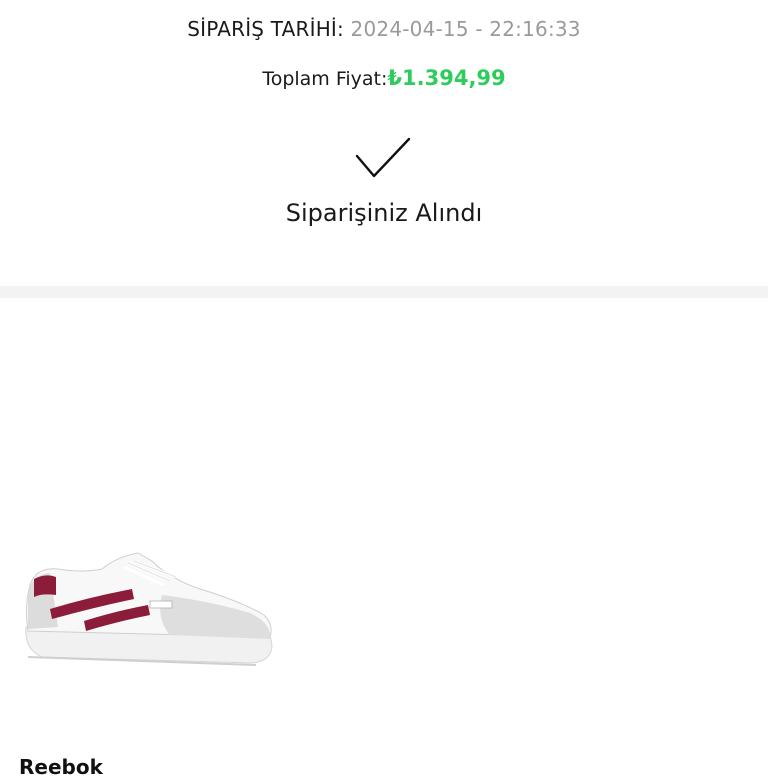  What do you see at coordinates (465, 29) in the screenshot?
I see `order-date-value: 2024-04-15 - 22:16:33` at bounding box center [465, 29].